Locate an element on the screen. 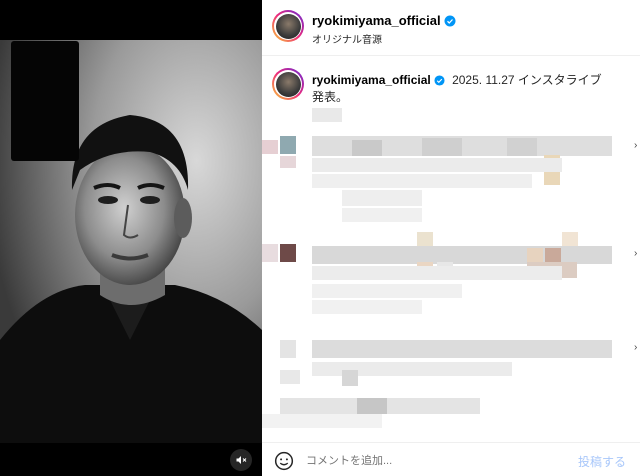 This screenshot has width=640, height=476. author-name-row: ryokimiyama_official is located at coordinates (384, 21).